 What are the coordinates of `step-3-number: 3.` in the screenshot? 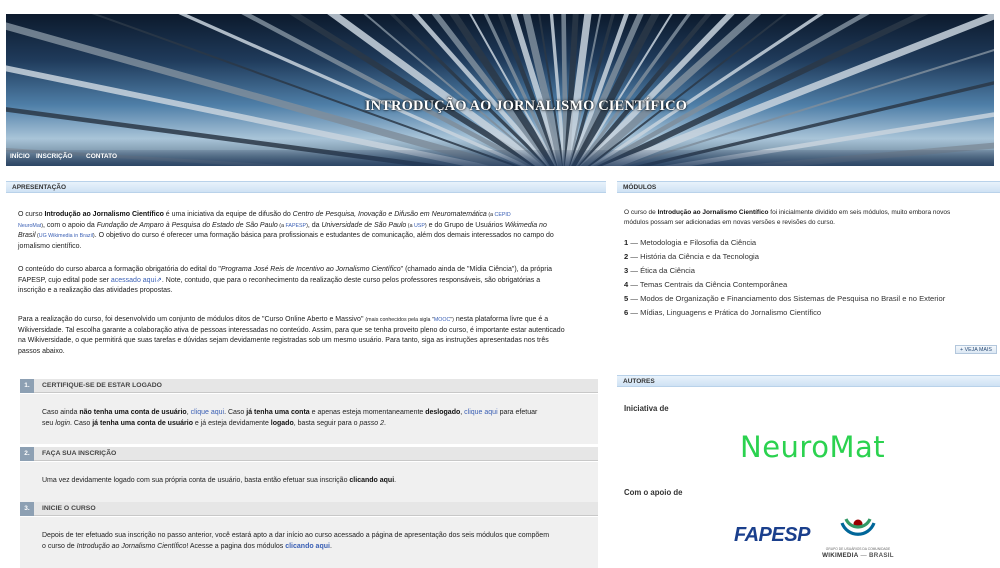 It's located at (27, 509).